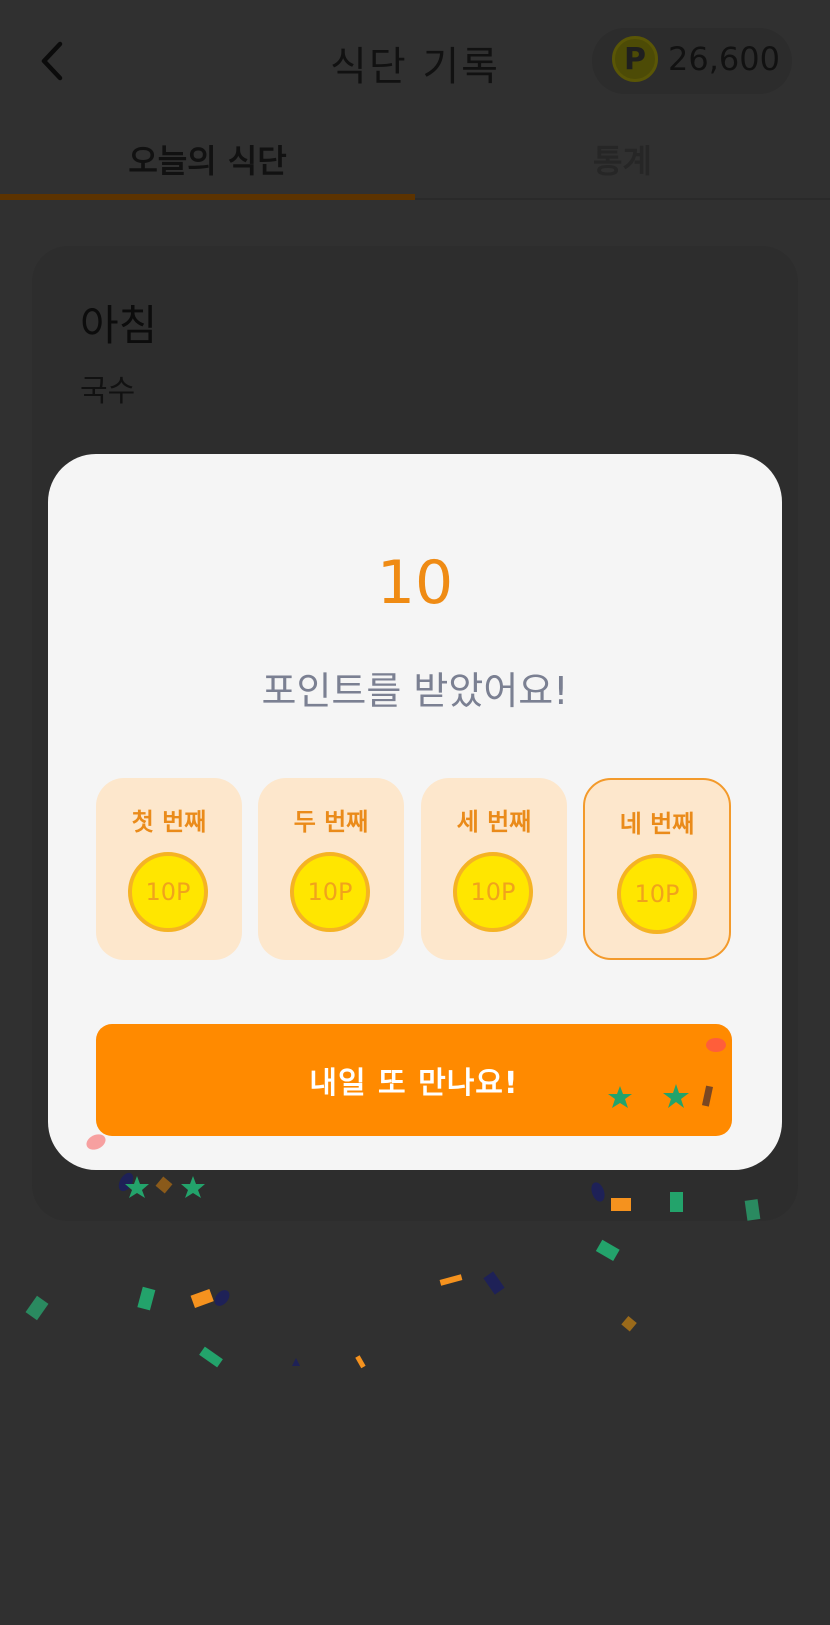  Describe the element at coordinates (169, 822) in the screenshot. I see `day-label: 첫 번째` at that location.